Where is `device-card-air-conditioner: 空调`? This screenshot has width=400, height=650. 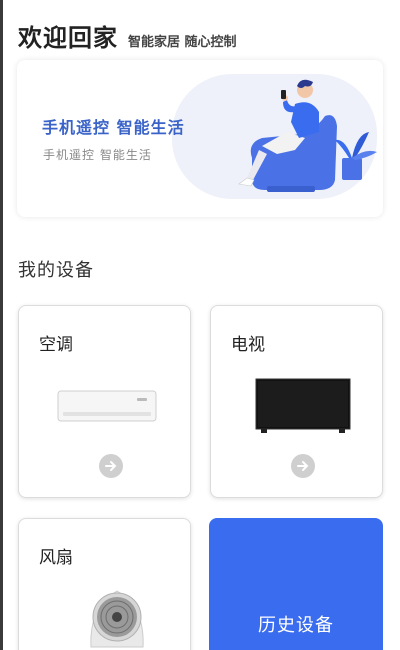
device-card-air-conditioner: 空调 is located at coordinates (104, 401).